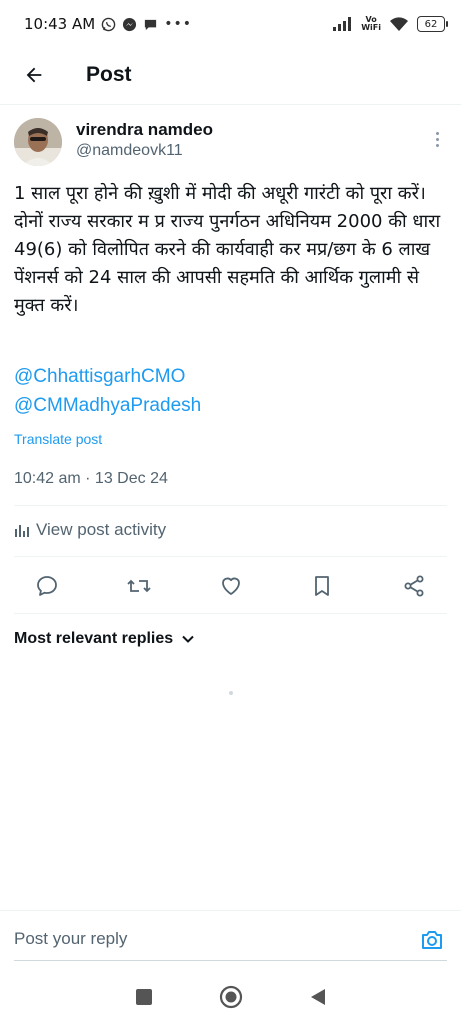  I want to click on battery-level: 62, so click(431, 24).